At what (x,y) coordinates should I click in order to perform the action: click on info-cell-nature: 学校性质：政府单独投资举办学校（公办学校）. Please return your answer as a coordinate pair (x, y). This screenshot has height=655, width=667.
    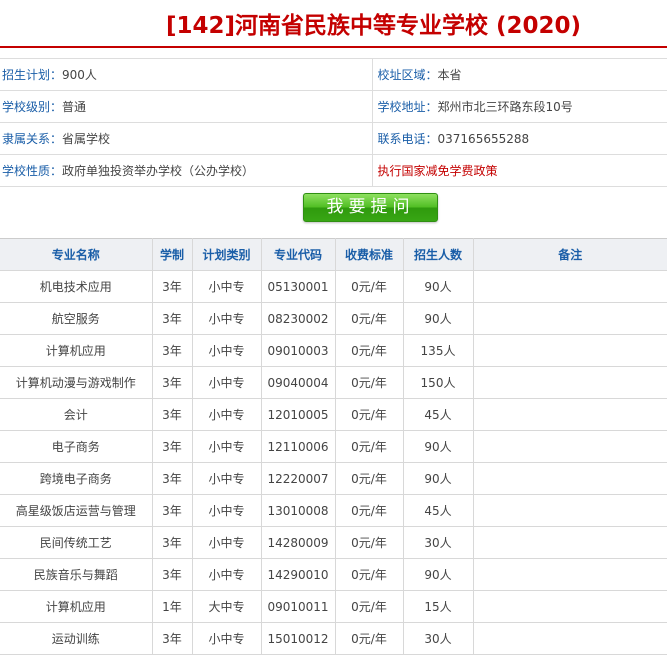
    Looking at the image, I should click on (186, 170).